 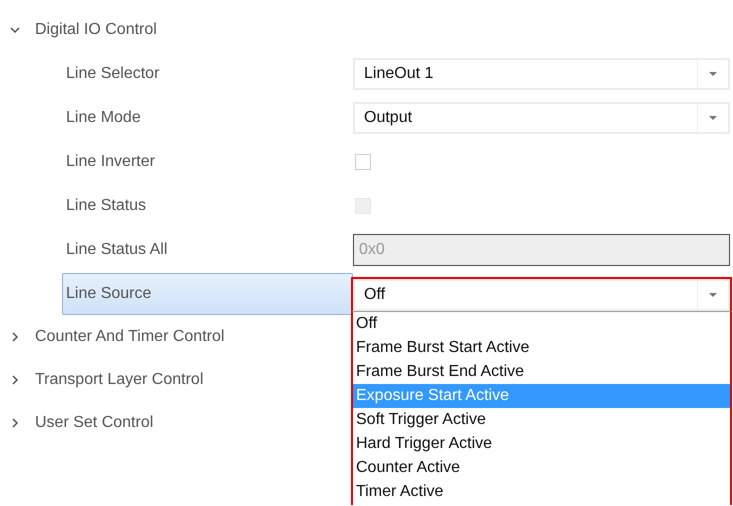 What do you see at coordinates (541, 444) in the screenshot?
I see `dropdown-option: Hard Trigger Active` at bounding box center [541, 444].